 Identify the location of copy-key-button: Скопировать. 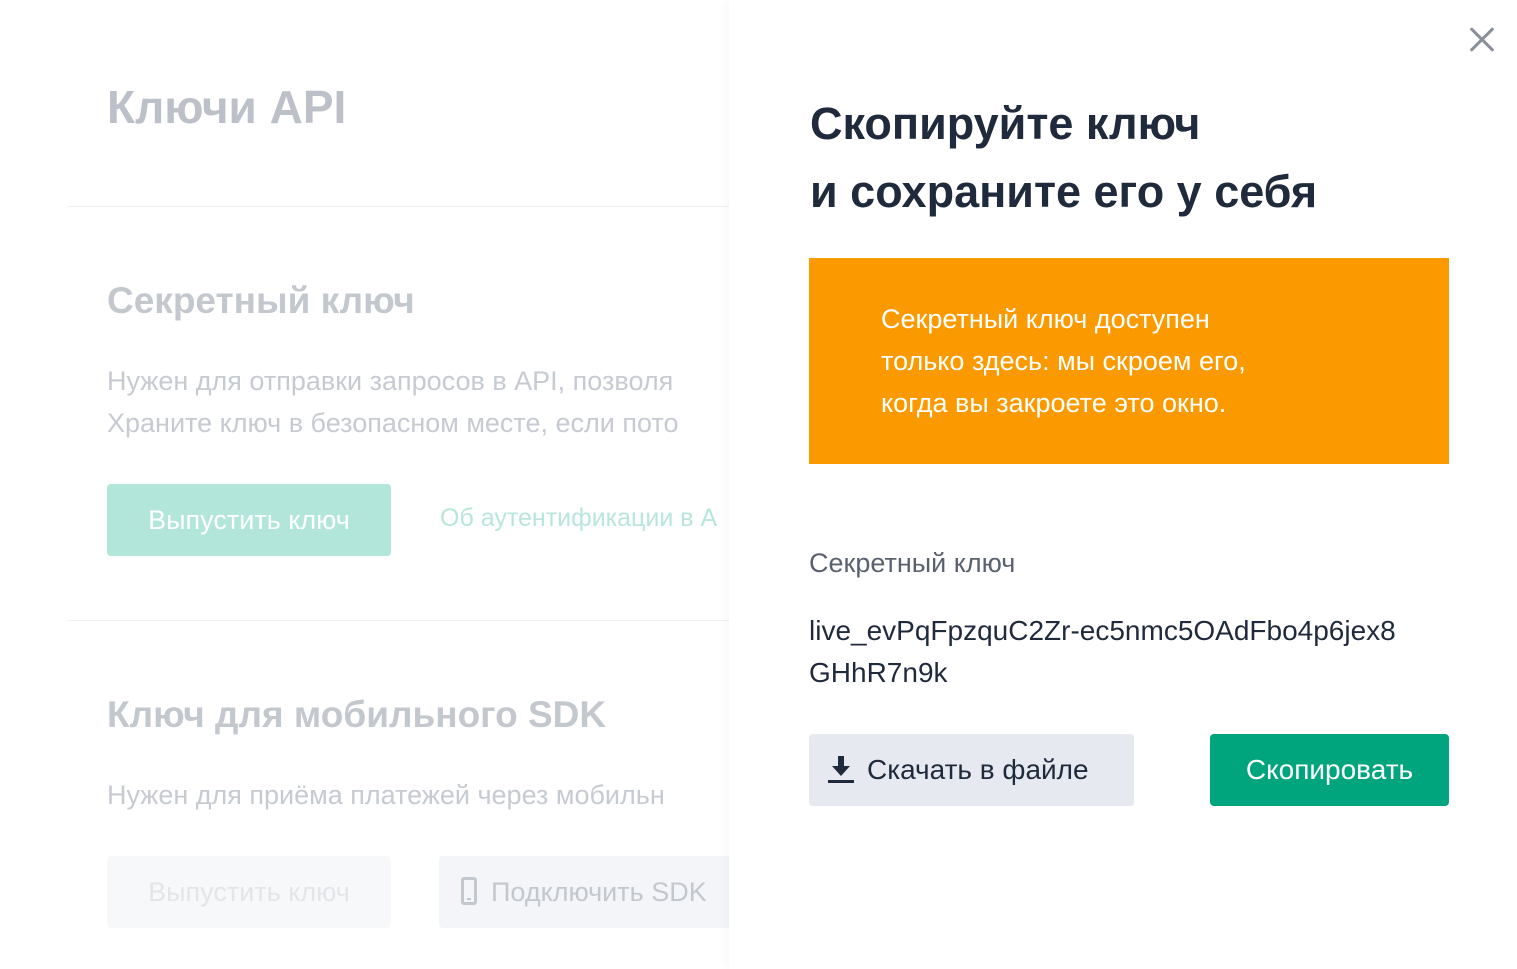
(1329, 770).